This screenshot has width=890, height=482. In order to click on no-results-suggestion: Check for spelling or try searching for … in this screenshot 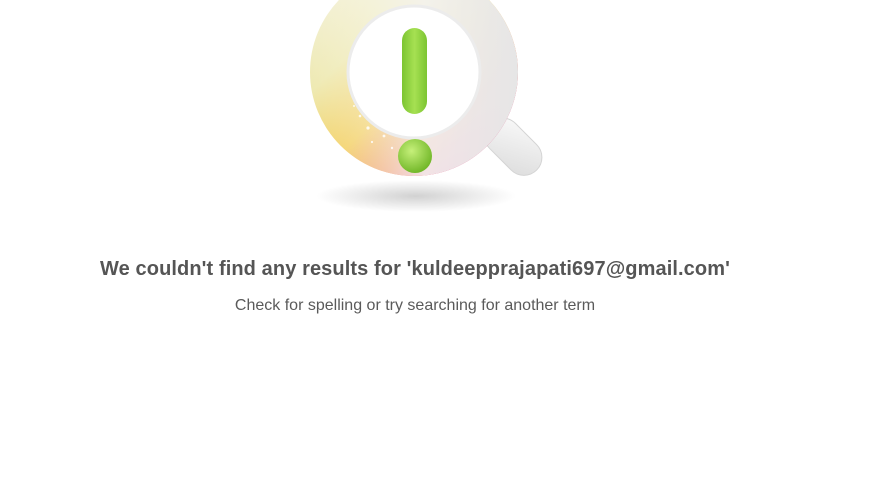, I will do `click(415, 305)`.